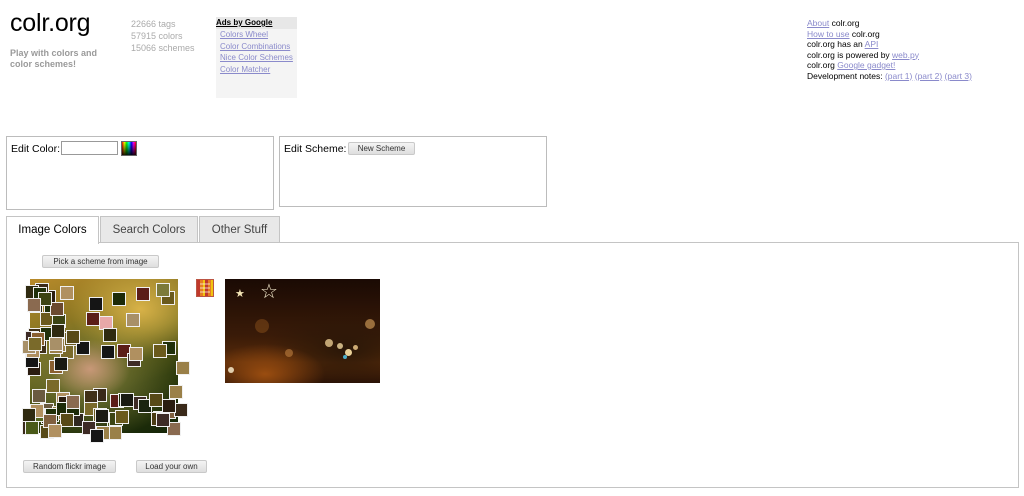  I want to click on star-ornament-large-icon: ☆, so click(269, 292).